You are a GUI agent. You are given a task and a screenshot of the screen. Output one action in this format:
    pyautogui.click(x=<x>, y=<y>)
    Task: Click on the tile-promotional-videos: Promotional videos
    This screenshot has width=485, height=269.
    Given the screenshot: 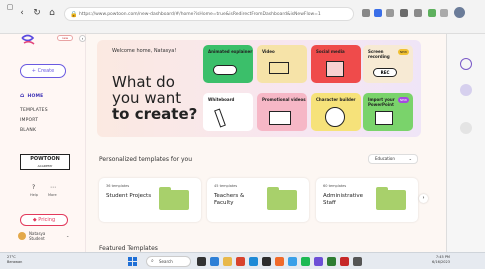 What is the action you would take?
    pyautogui.click(x=282, y=112)
    